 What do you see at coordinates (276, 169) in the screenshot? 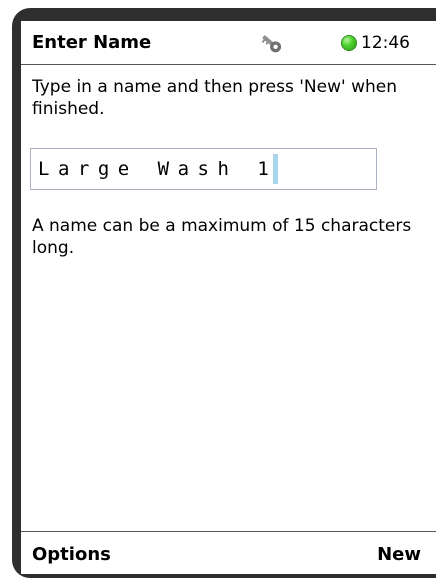
I see `text-cursor` at bounding box center [276, 169].